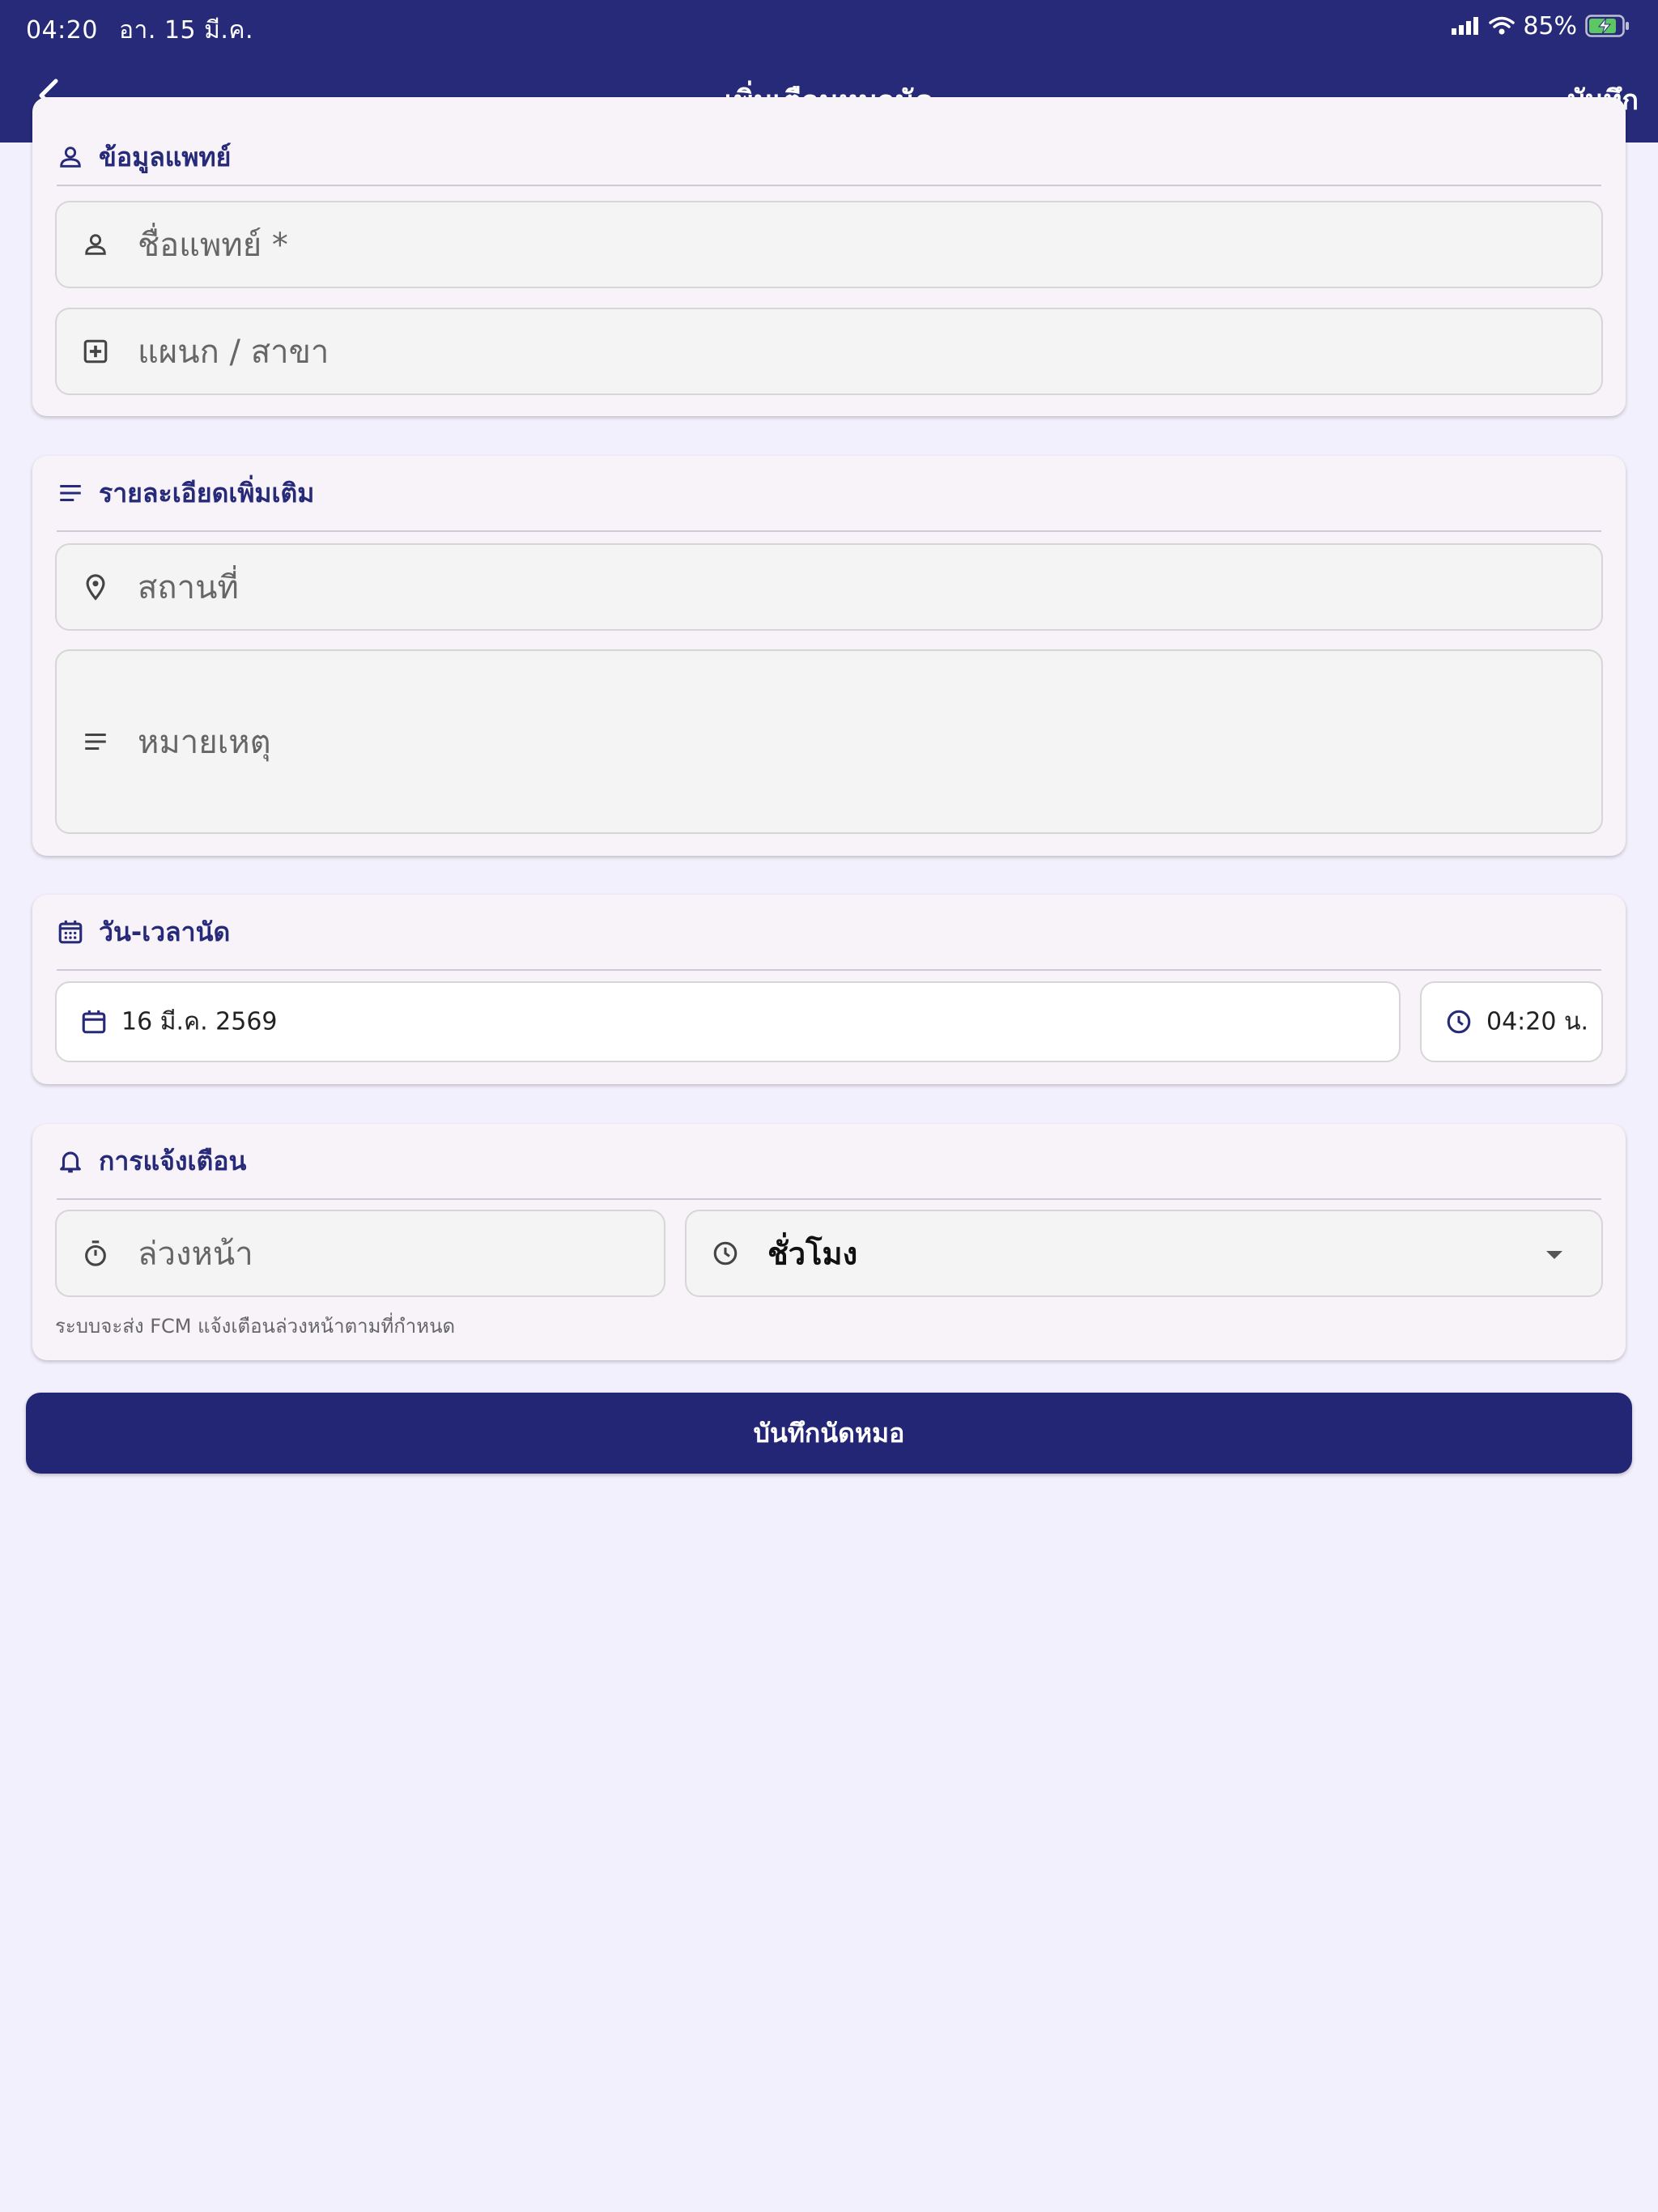 The width and height of the screenshot is (1658, 2212). Describe the element at coordinates (207, 493) in the screenshot. I see `details-section-title: รายละเอียดเพิ่มเติม` at that location.